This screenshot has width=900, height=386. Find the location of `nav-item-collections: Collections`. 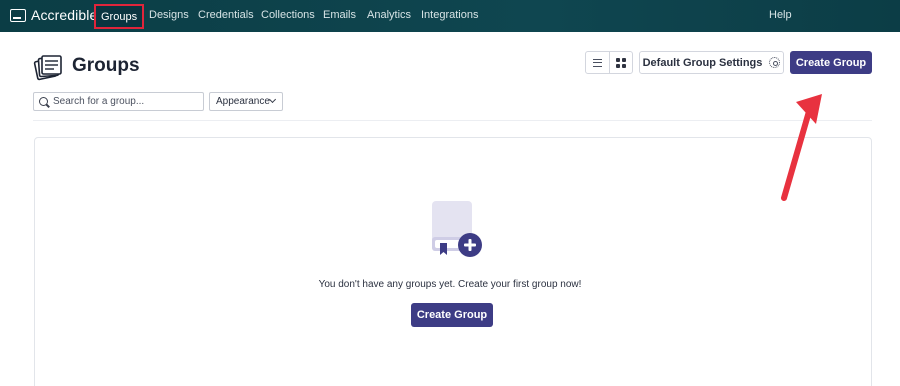

nav-item-collections: Collections is located at coordinates (288, 15).